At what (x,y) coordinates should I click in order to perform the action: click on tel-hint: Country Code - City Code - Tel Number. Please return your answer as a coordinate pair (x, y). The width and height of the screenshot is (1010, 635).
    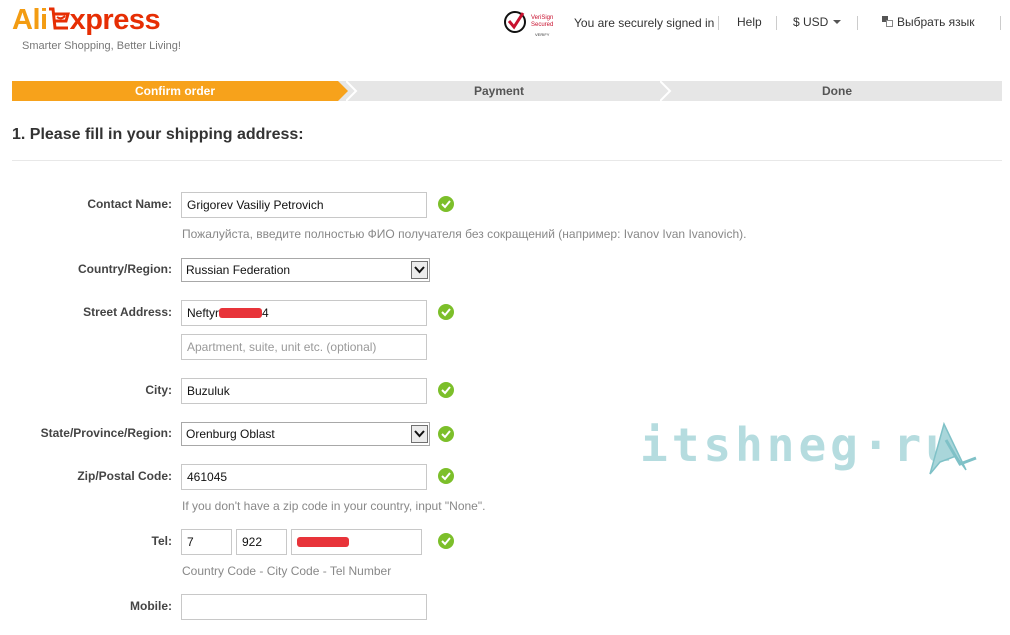
    Looking at the image, I should click on (287, 571).